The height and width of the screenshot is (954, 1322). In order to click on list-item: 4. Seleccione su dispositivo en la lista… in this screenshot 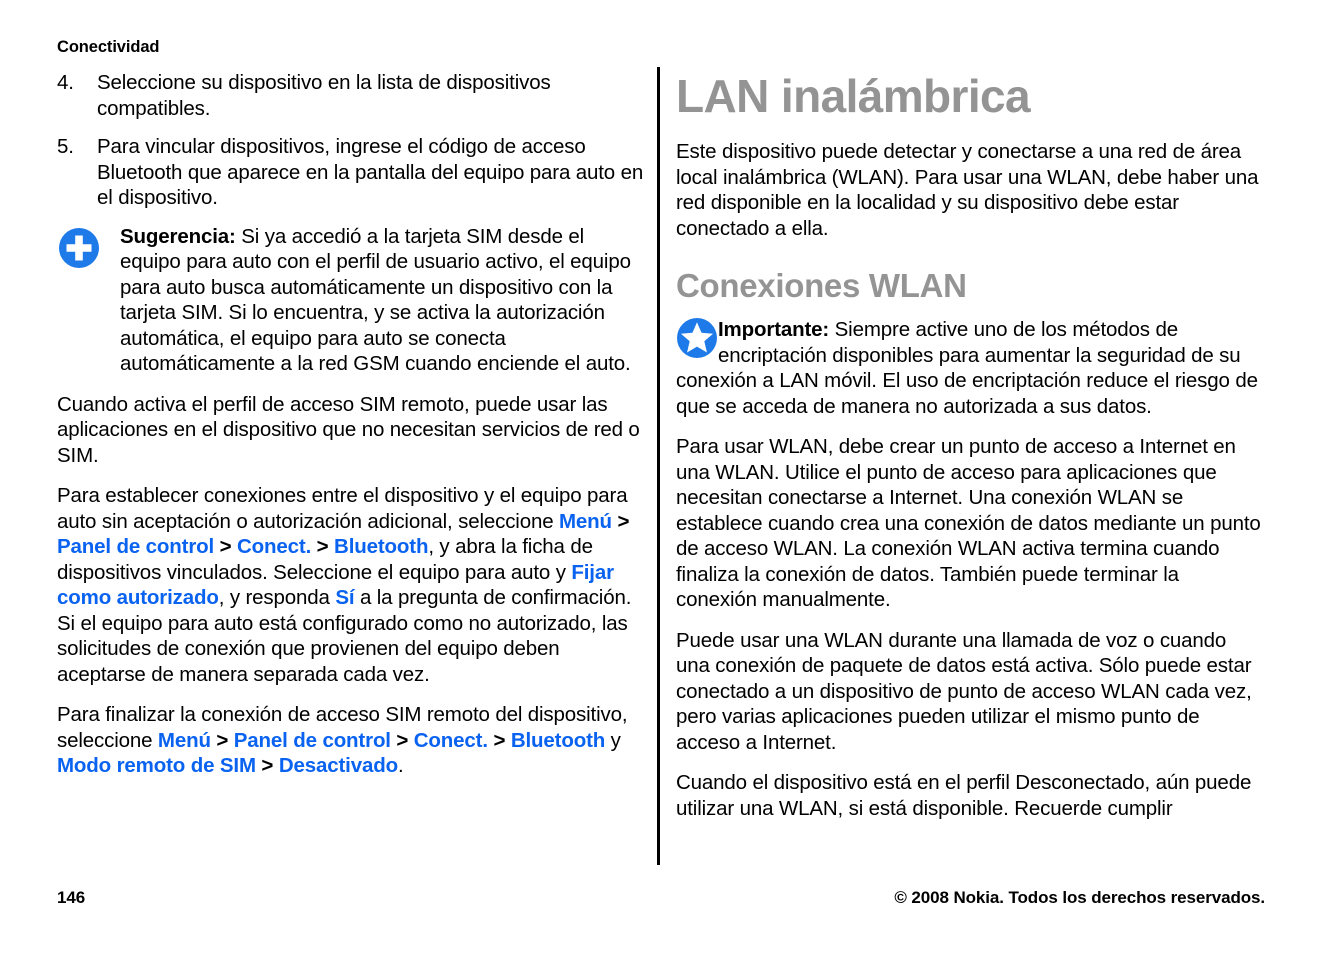, I will do `click(351, 95)`.